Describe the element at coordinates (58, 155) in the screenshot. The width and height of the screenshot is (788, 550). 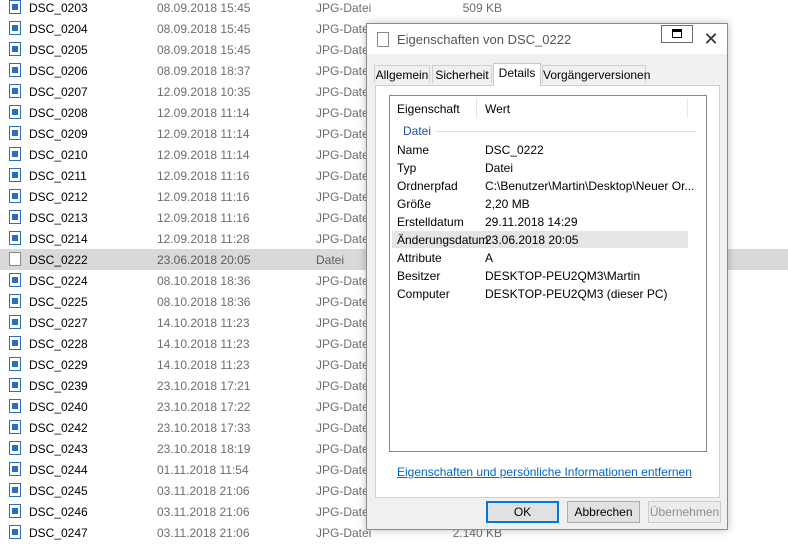
I see `file-name: DSC_0210` at that location.